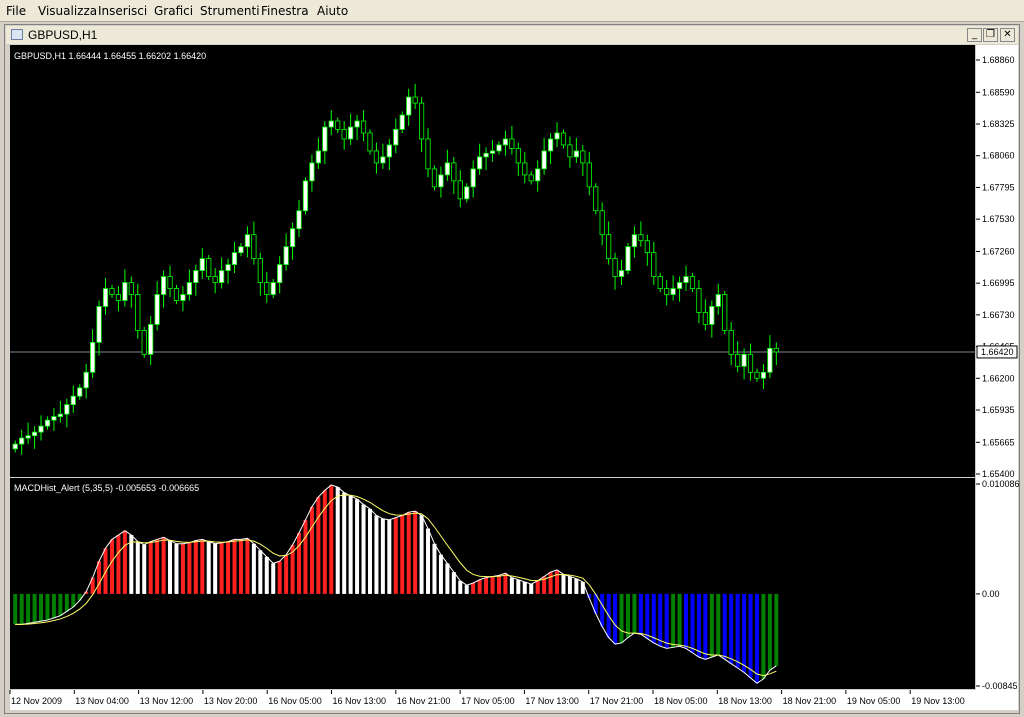 Image resolution: width=1024 pixels, height=717 pixels. What do you see at coordinates (998, 124) in the screenshot?
I see `price-tick-label: 1.68325` at bounding box center [998, 124].